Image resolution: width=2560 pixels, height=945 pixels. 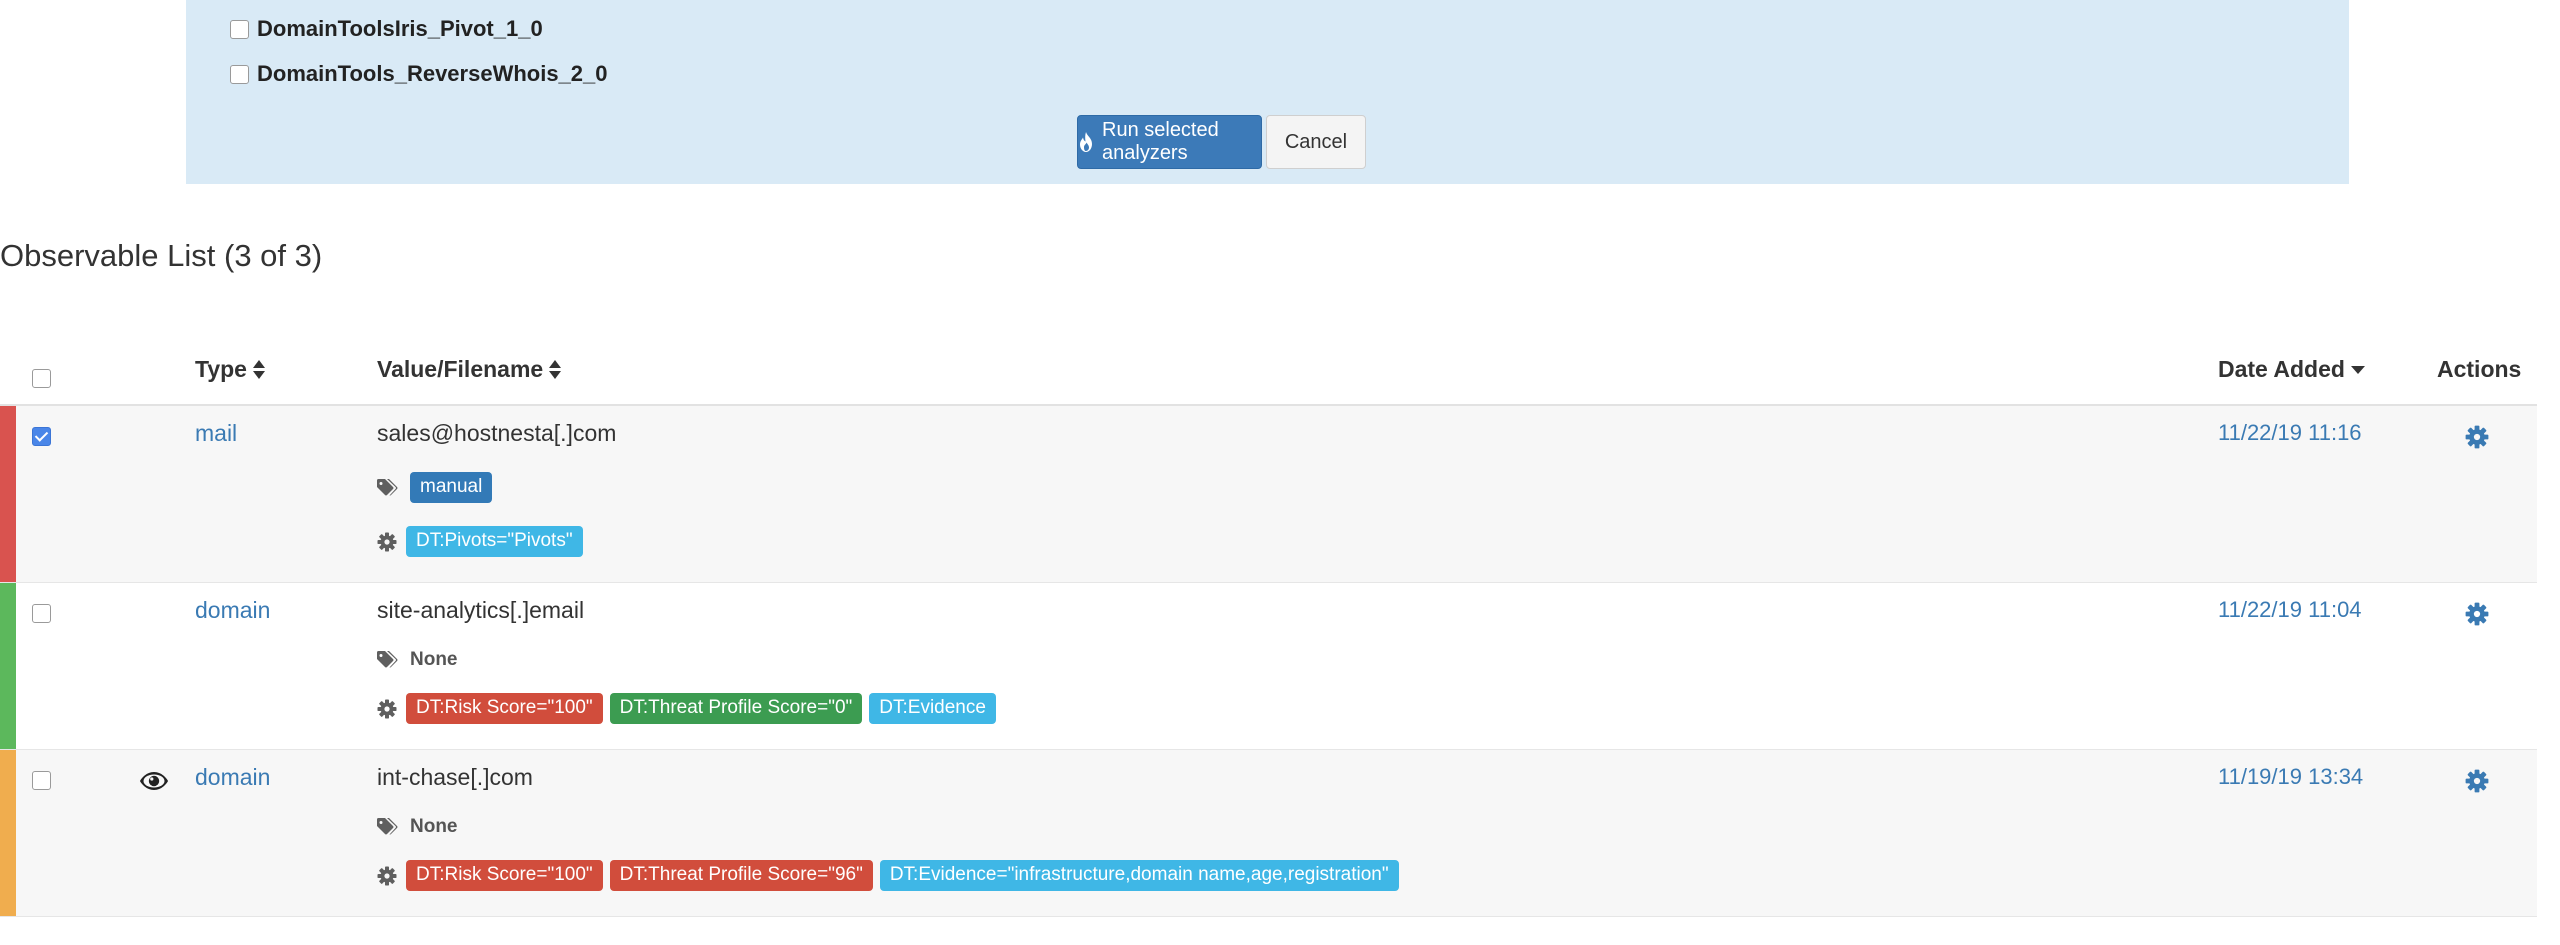 I want to click on cancel-button: Cancel, so click(x=1316, y=142).